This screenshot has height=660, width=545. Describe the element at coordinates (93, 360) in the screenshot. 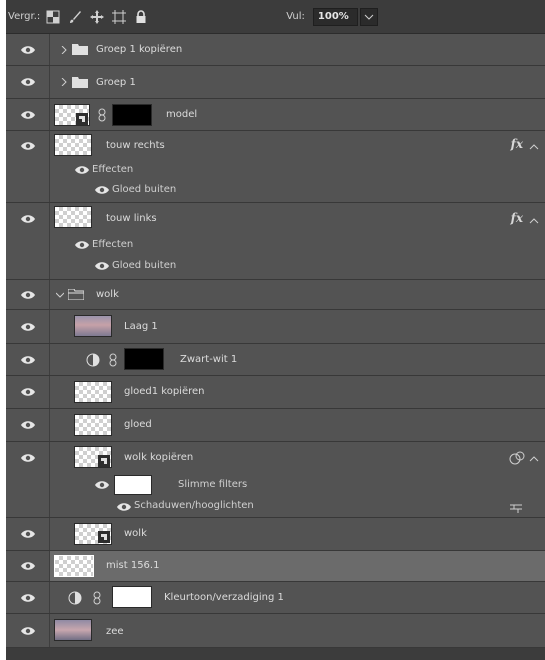

I see `adjustment-icon` at that location.